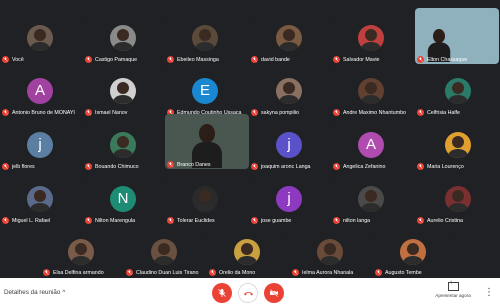 The image size is (500, 308). I want to click on participant-name: Tolerar Euclides, so click(196, 220).